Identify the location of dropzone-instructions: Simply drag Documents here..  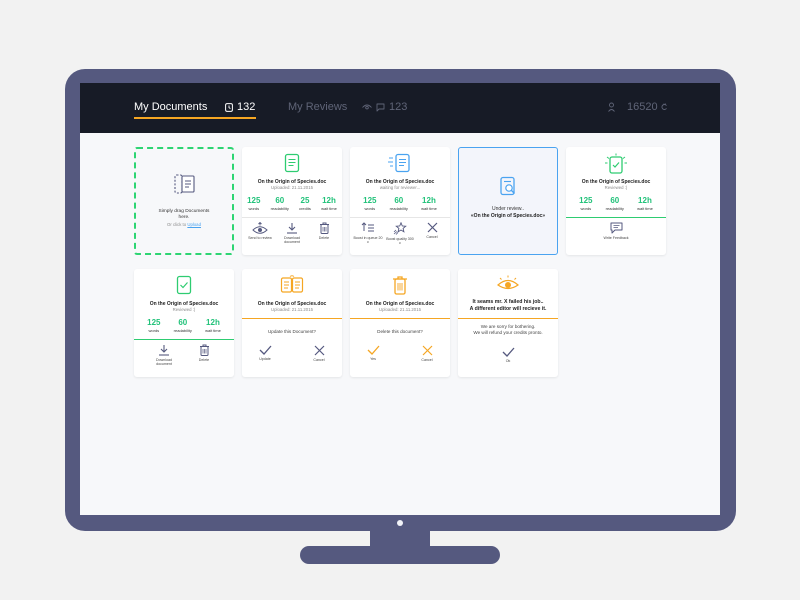
(184, 215).